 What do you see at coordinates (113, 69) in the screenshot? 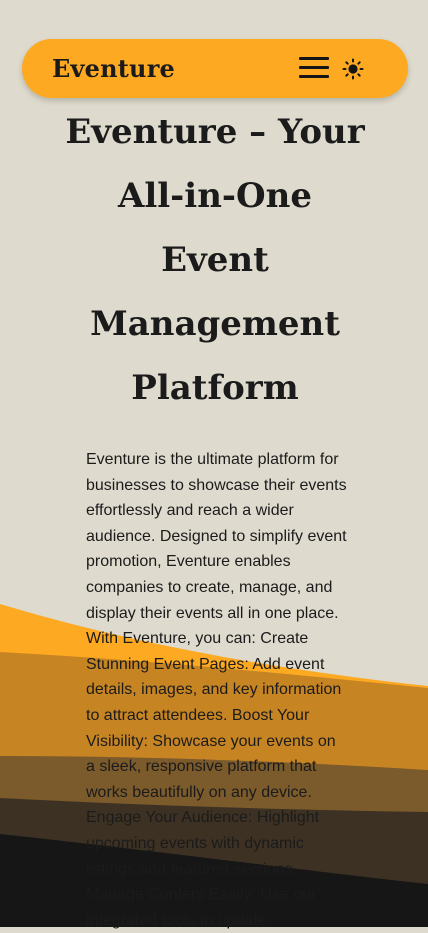
I see `brand-logo: Eventure` at bounding box center [113, 69].